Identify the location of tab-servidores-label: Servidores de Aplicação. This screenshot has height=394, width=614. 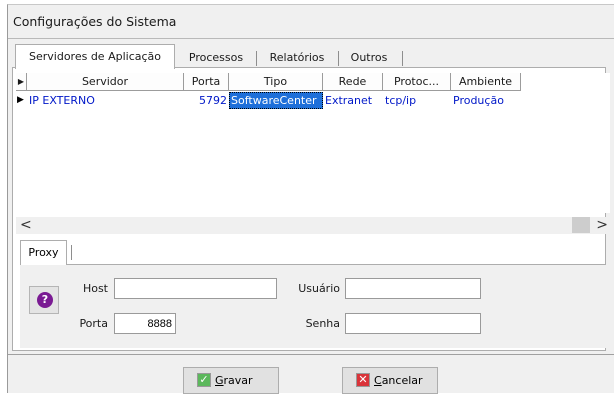
(95, 56).